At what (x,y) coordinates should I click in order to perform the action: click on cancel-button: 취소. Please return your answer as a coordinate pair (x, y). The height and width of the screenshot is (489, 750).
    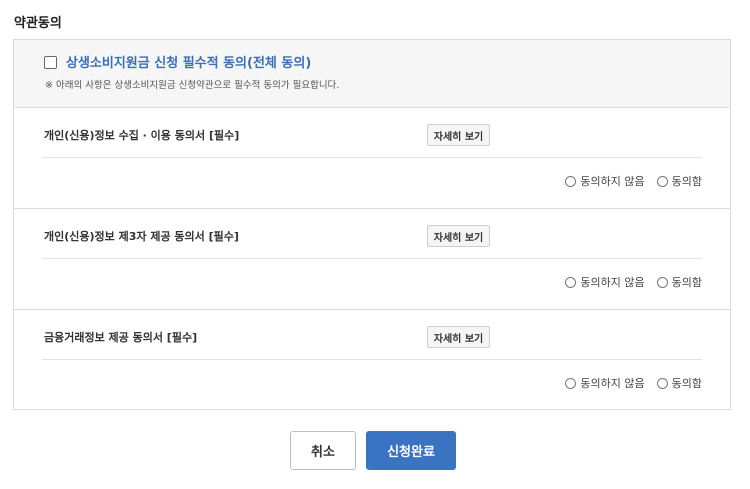
    Looking at the image, I should click on (323, 450).